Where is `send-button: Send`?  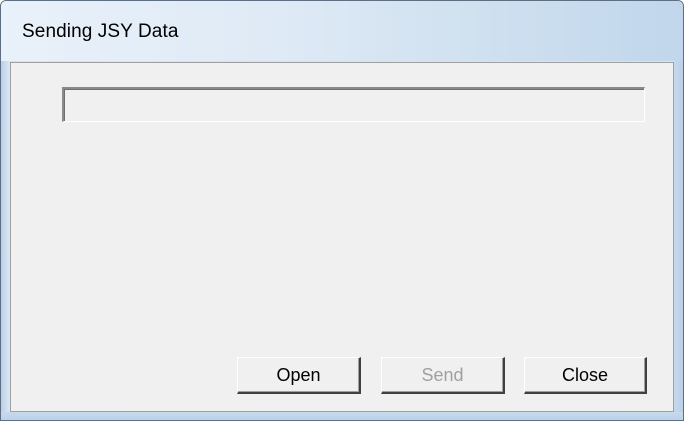
send-button: Send is located at coordinates (443, 375).